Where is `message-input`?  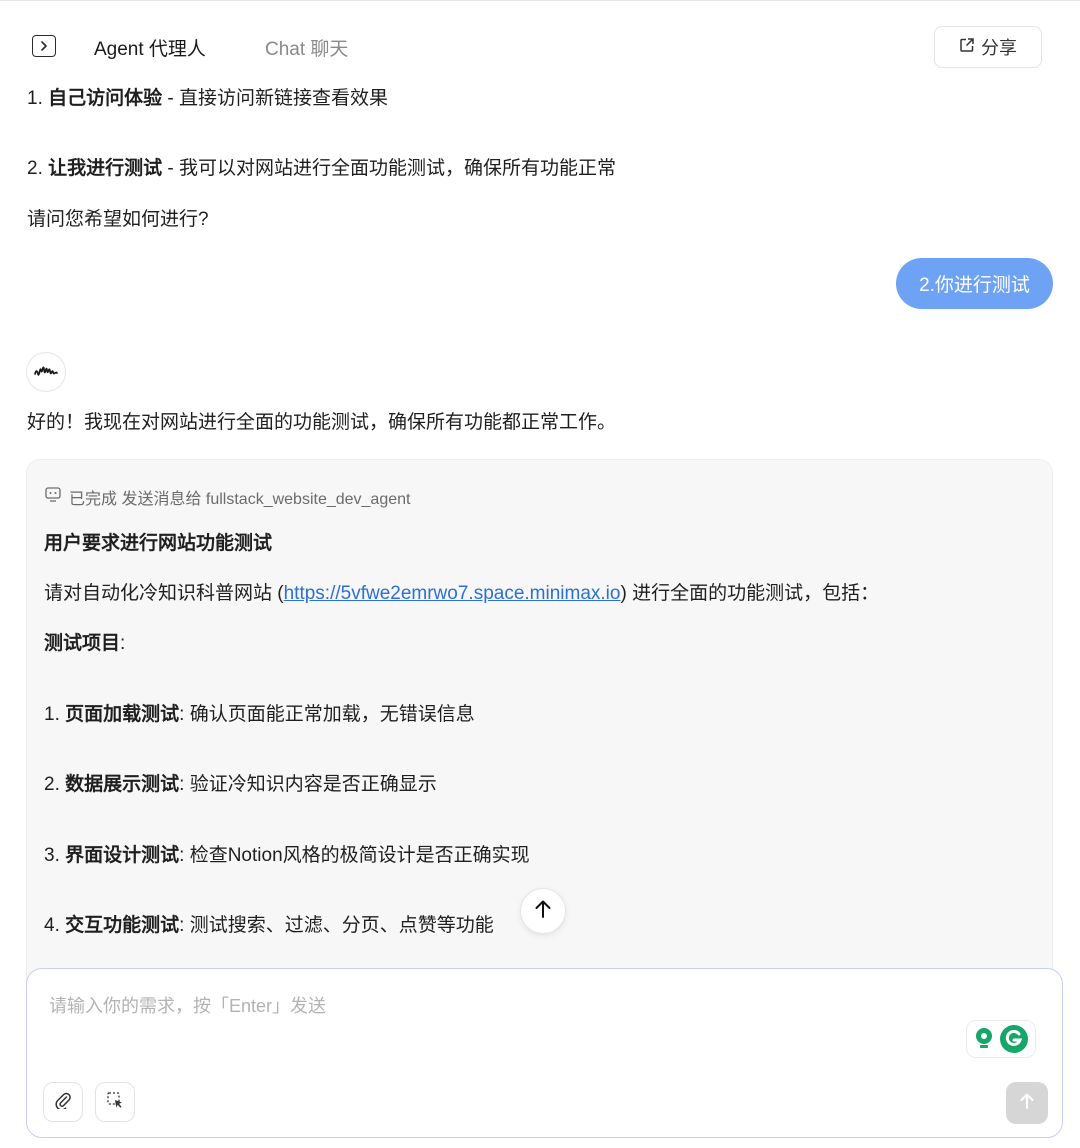 message-input is located at coordinates (499, 1006).